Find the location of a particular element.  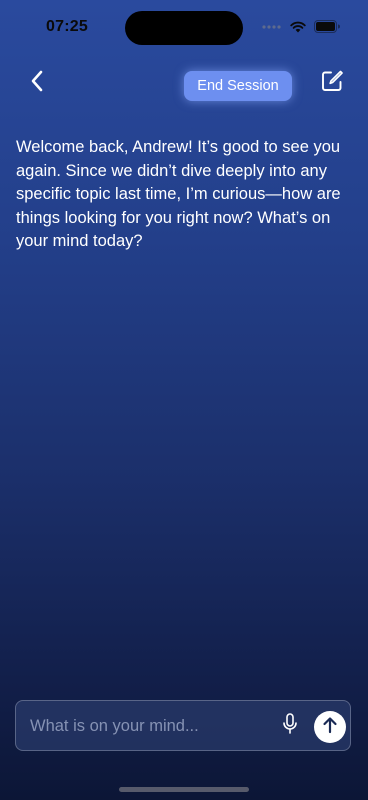

status-bar: 07:25 is located at coordinates (184, 28).